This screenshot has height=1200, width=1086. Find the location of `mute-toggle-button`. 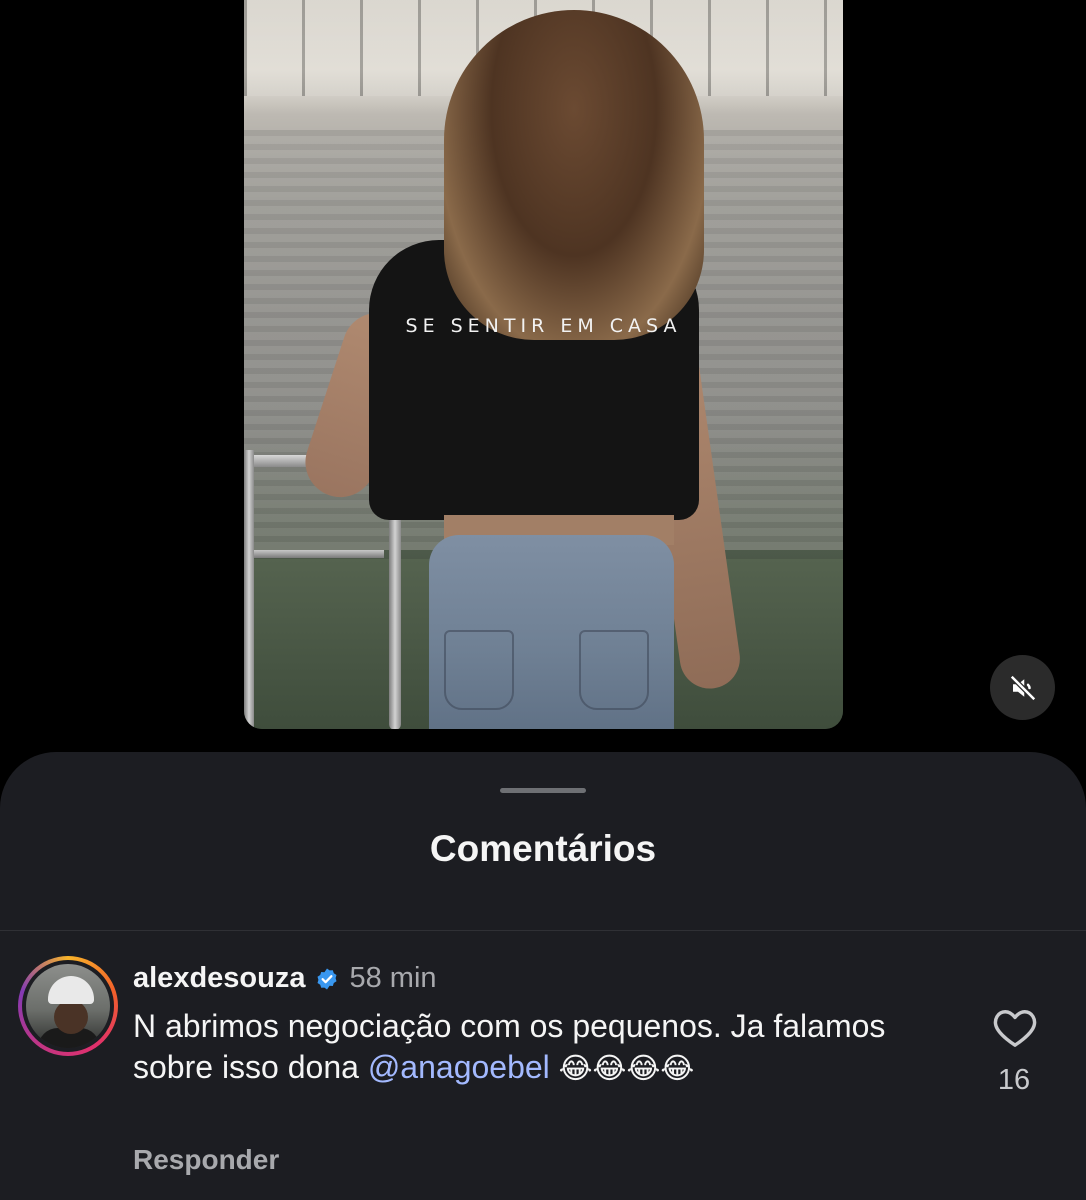

mute-toggle-button is located at coordinates (1022, 687).